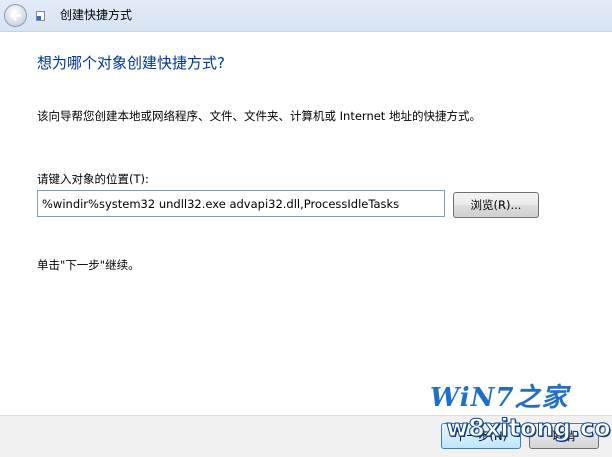 Image resolution: width=612 pixels, height=457 pixels. I want to click on back-button, so click(15, 15).